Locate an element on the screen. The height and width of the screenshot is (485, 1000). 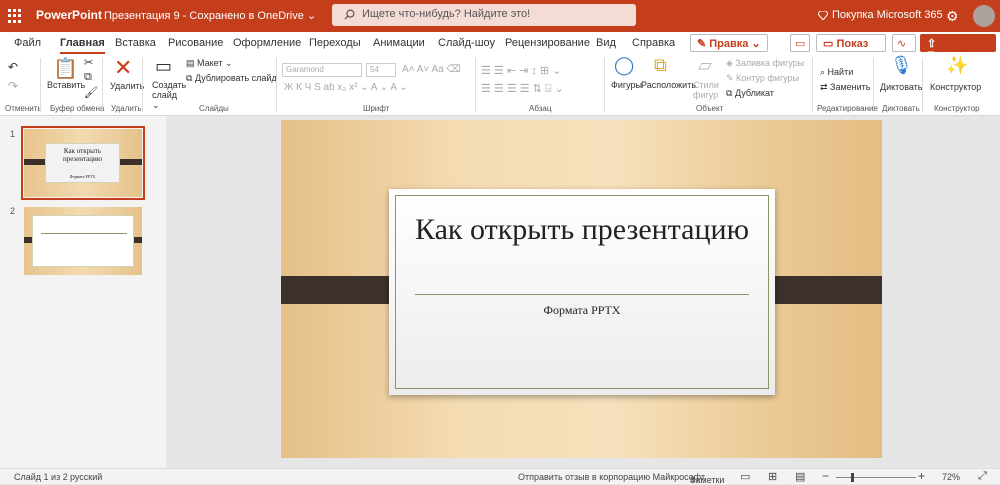
slide-subtitle: Формата PPTX is located at coordinates (582, 310).